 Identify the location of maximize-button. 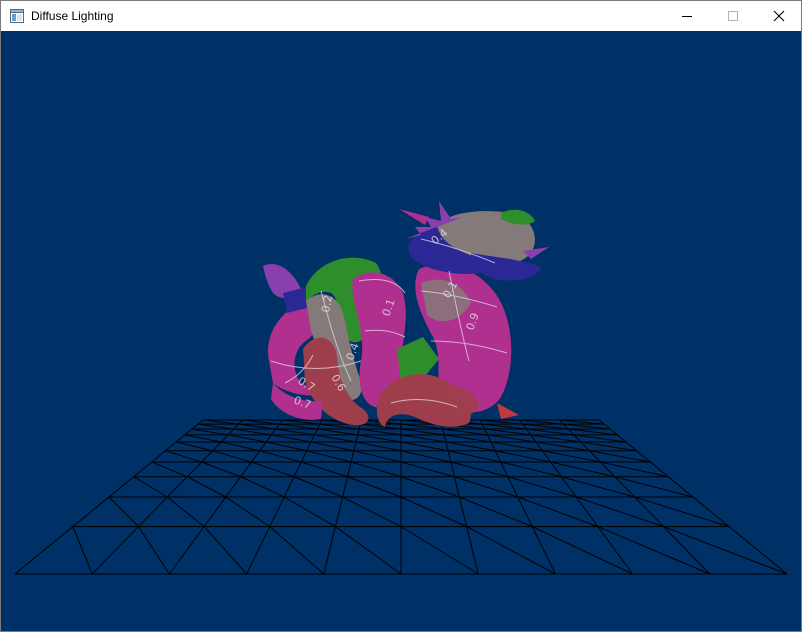
(733, 16).